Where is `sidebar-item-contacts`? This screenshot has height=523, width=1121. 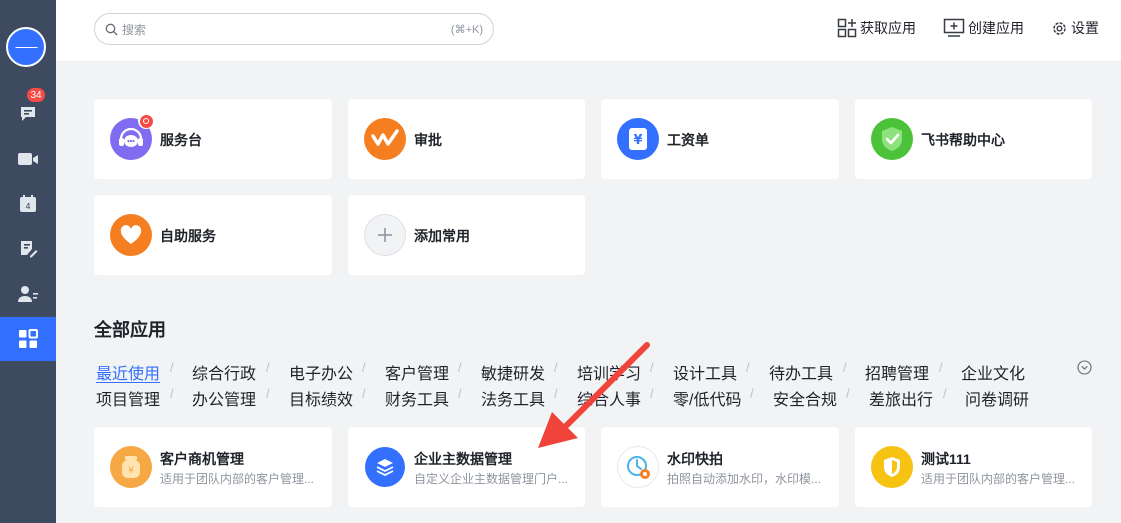 sidebar-item-contacts is located at coordinates (28, 294).